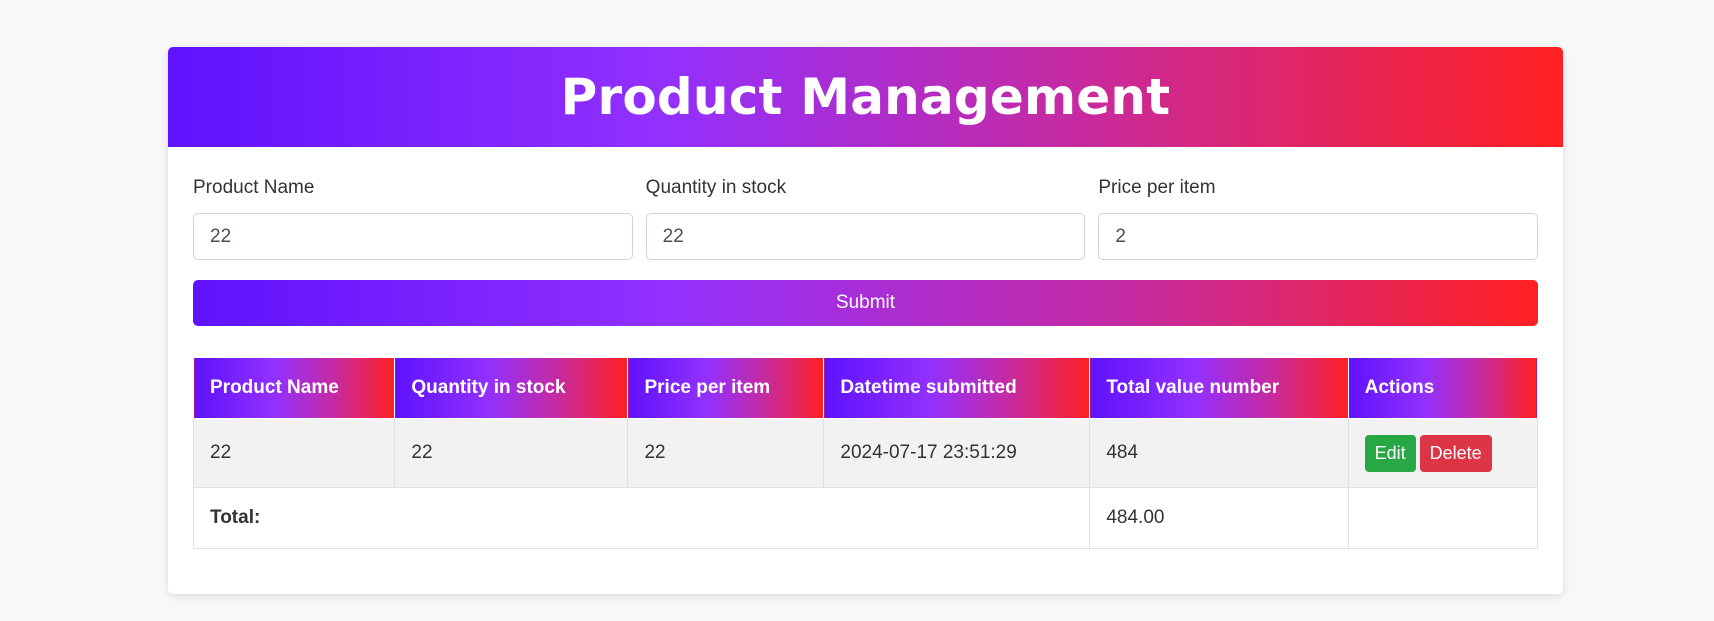  Describe the element at coordinates (413, 236) in the screenshot. I see `product-name-input` at that location.